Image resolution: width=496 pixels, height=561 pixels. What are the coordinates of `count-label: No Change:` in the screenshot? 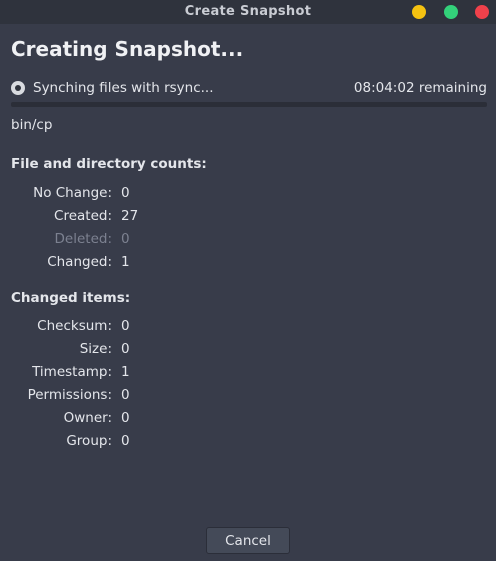 It's located at (72, 193).